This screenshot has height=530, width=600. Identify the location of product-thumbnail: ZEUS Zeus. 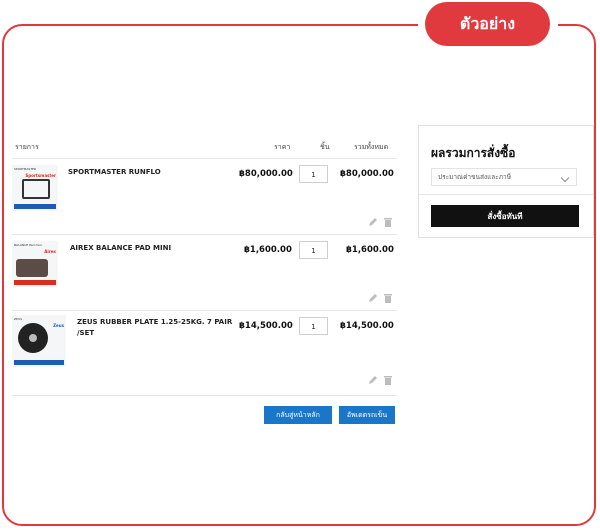
(39, 341).